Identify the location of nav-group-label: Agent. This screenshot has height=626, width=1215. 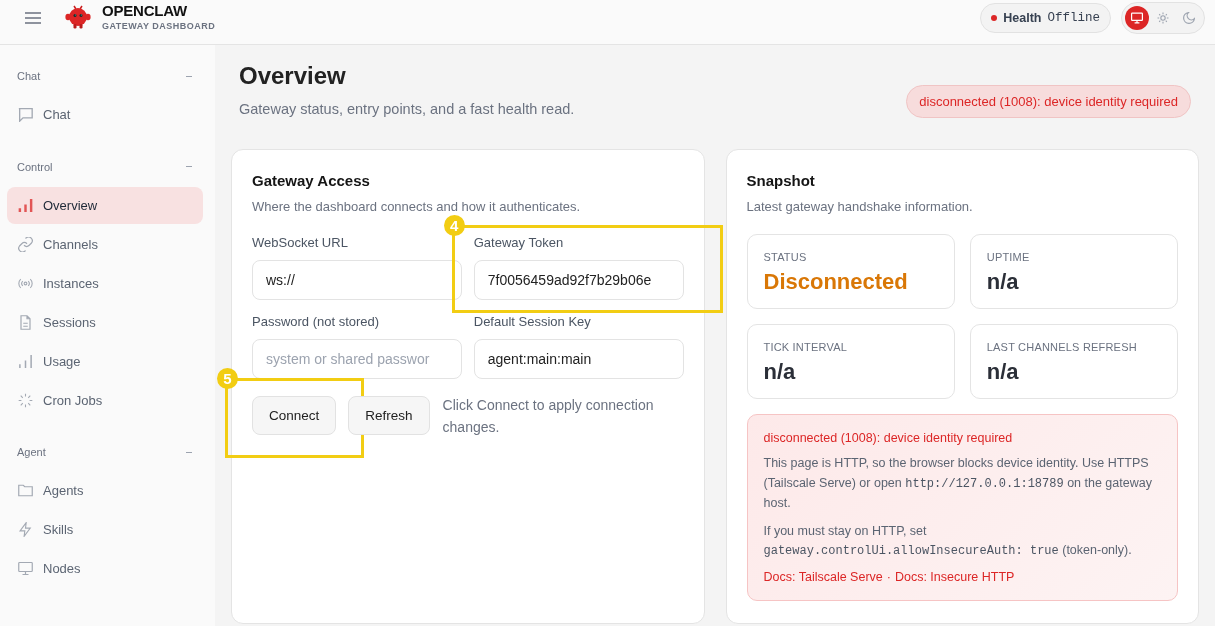
(31, 452).